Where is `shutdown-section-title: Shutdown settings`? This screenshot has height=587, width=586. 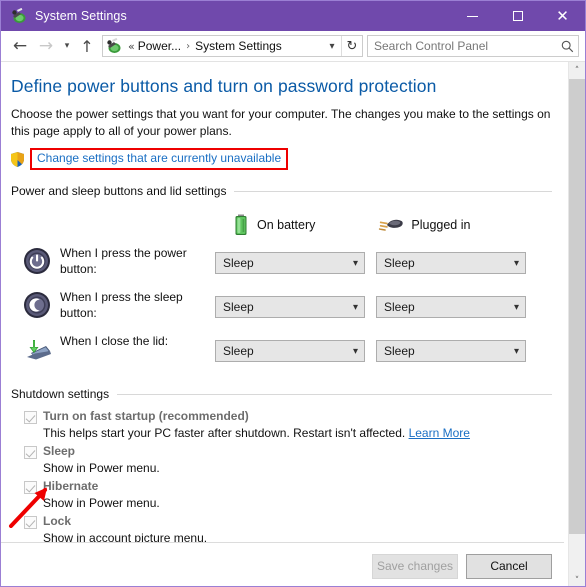 shutdown-section-title: Shutdown settings is located at coordinates (60, 394).